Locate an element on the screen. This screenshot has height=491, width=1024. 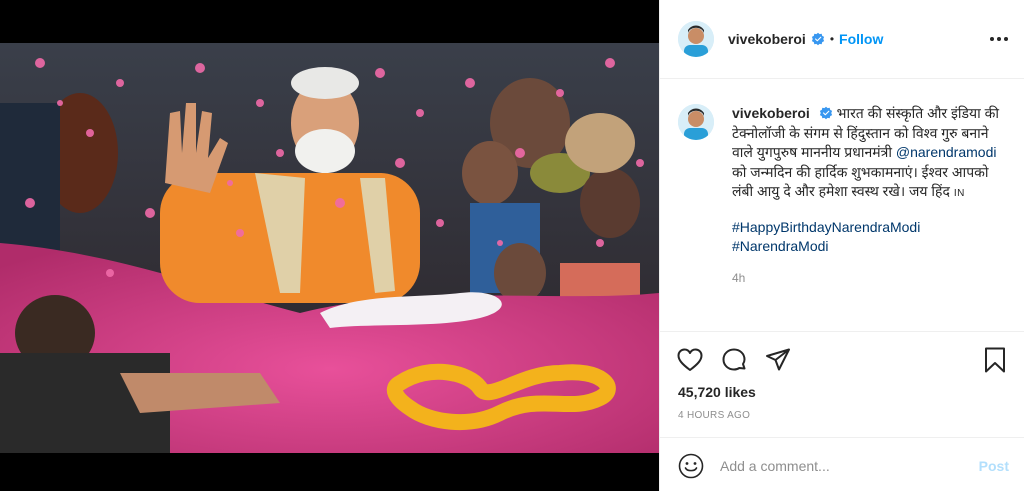
comment-bar: Post is located at coordinates (842, 464).